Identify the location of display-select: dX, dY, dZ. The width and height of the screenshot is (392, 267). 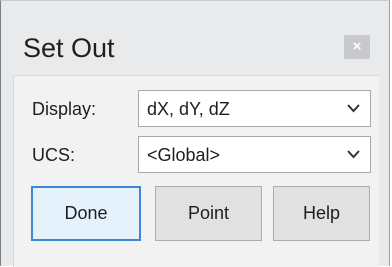
(254, 108).